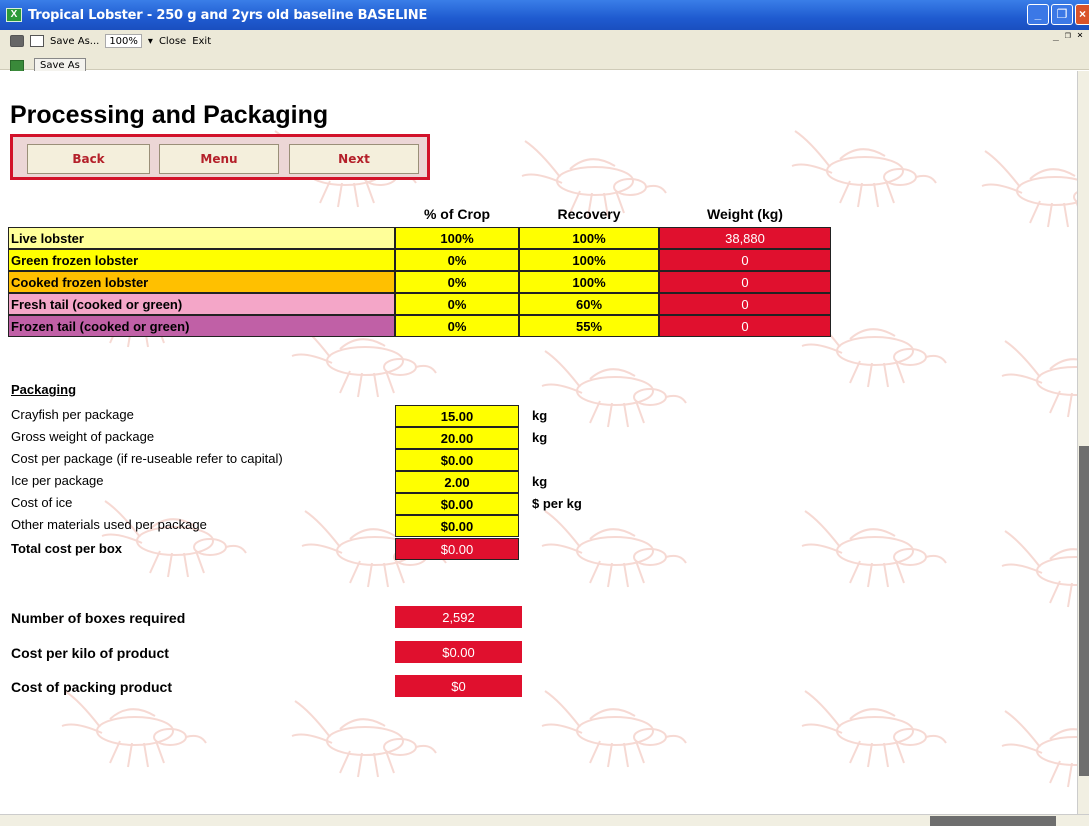 The image size is (1089, 826). What do you see at coordinates (201, 326) in the screenshot?
I see `product-label: Frozen tail (cooked or green)` at bounding box center [201, 326].